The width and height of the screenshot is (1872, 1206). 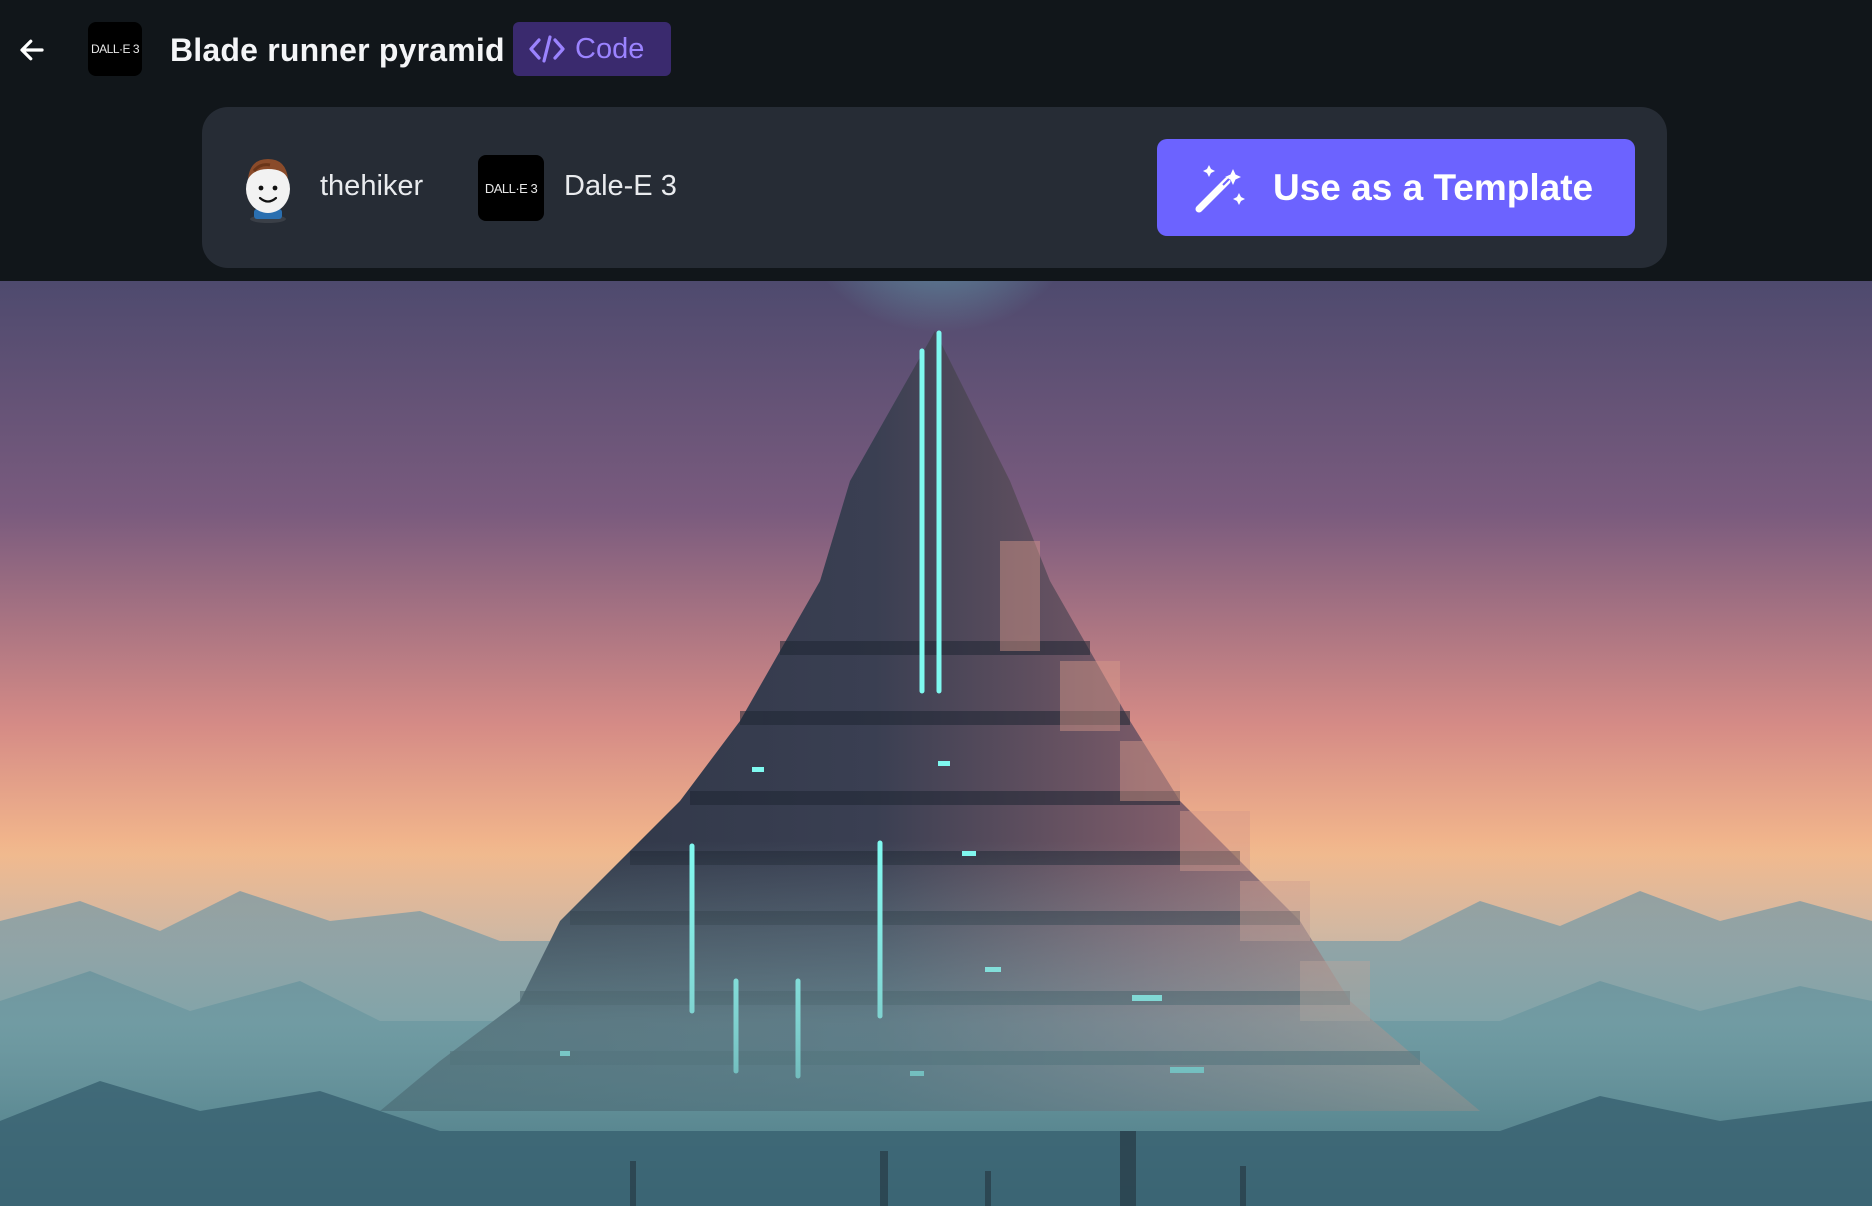 What do you see at coordinates (936, 50) in the screenshot?
I see `top-bar: DALL·E 3 Blade runner pyramid Code` at bounding box center [936, 50].